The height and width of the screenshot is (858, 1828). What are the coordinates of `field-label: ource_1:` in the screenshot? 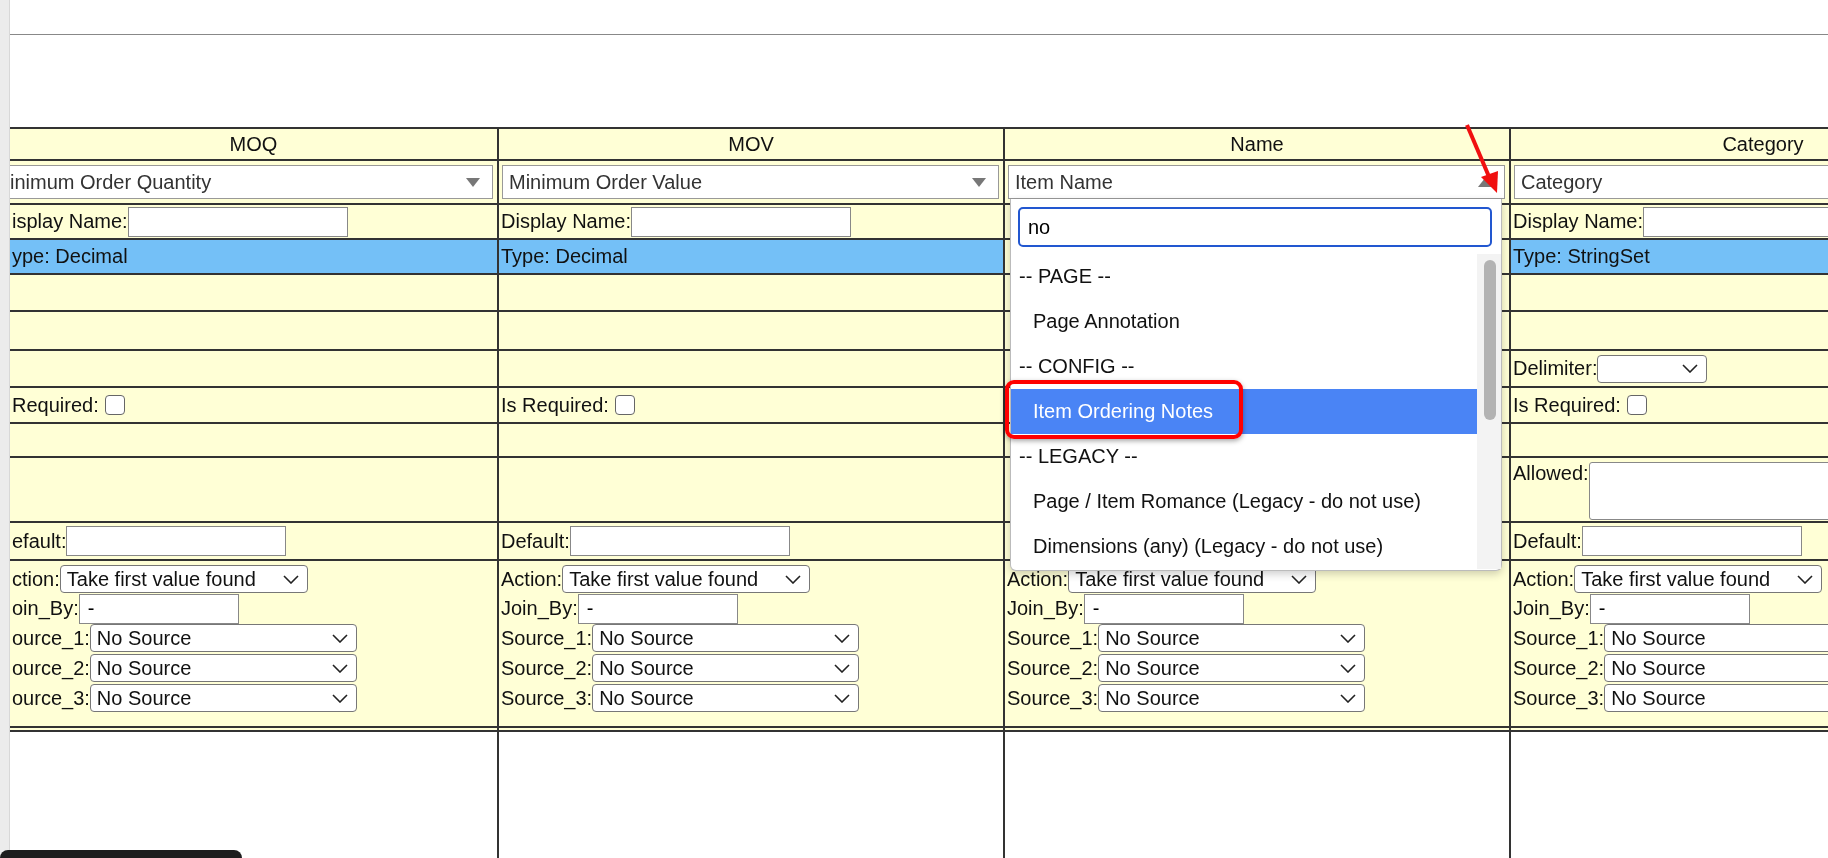 It's located at (51, 638).